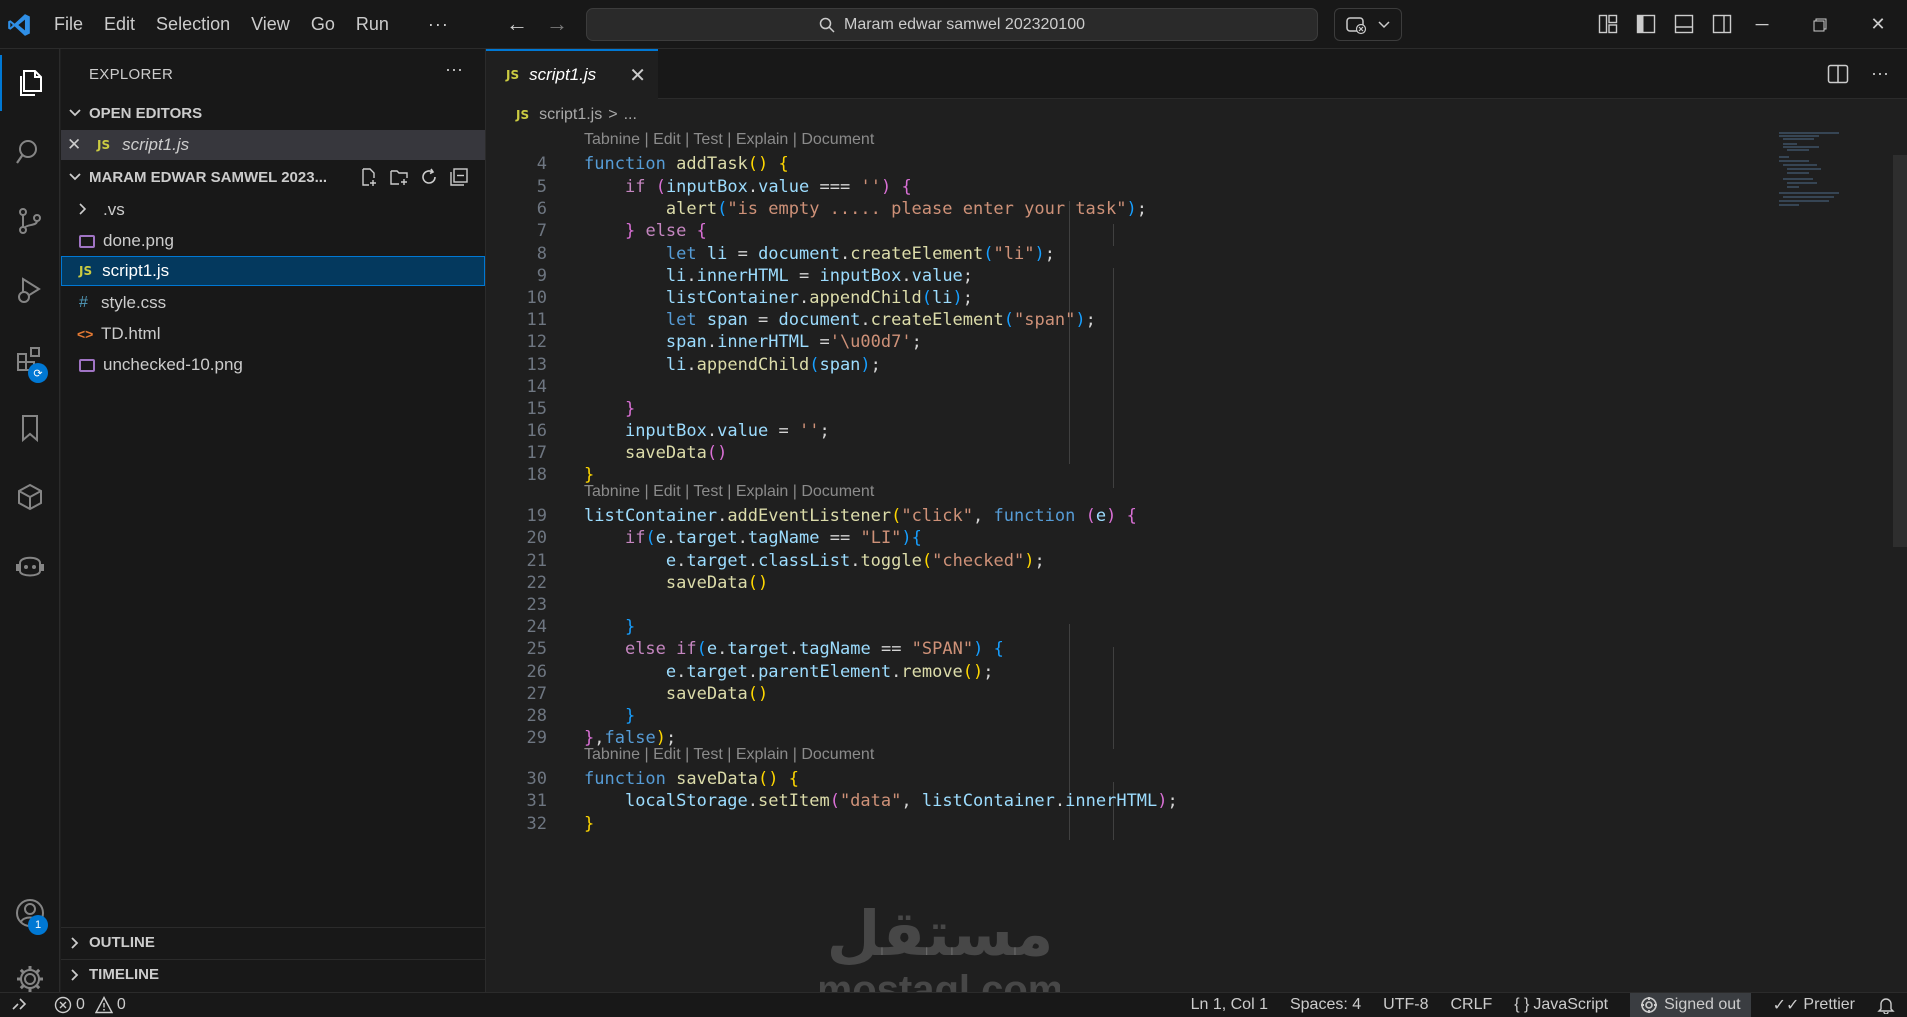  What do you see at coordinates (1471, 1005) in the screenshot?
I see `end-of-line: CRLF` at bounding box center [1471, 1005].